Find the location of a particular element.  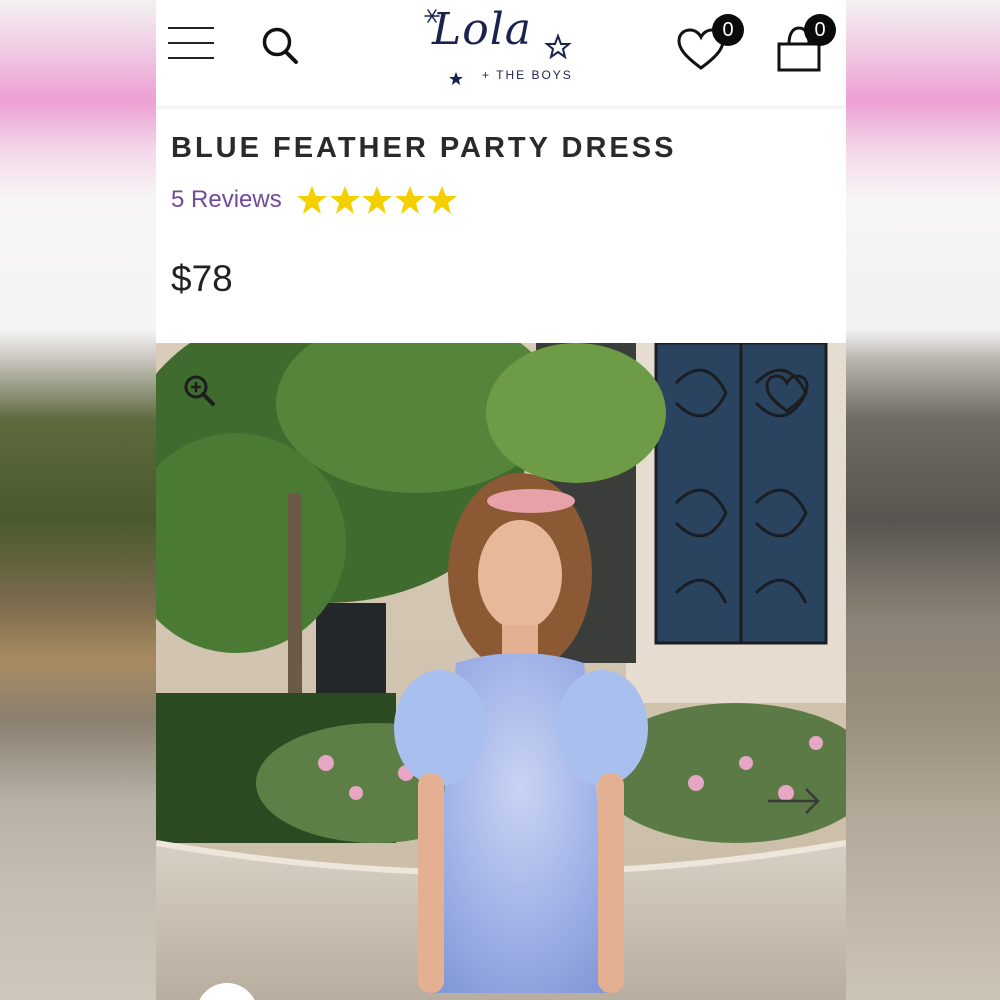

zoom-in-icon is located at coordinates (199, 390).